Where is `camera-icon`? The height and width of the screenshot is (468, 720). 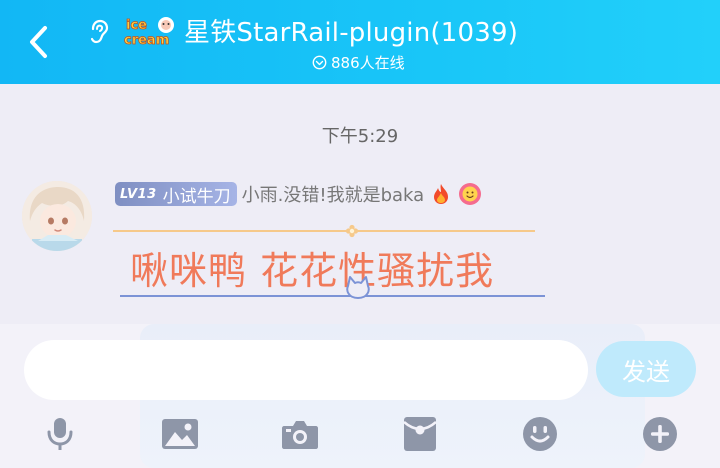 camera-icon is located at coordinates (300, 435).